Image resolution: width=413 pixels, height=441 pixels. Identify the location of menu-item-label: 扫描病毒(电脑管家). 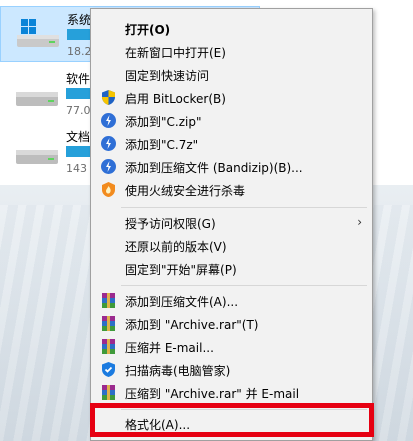
(178, 371).